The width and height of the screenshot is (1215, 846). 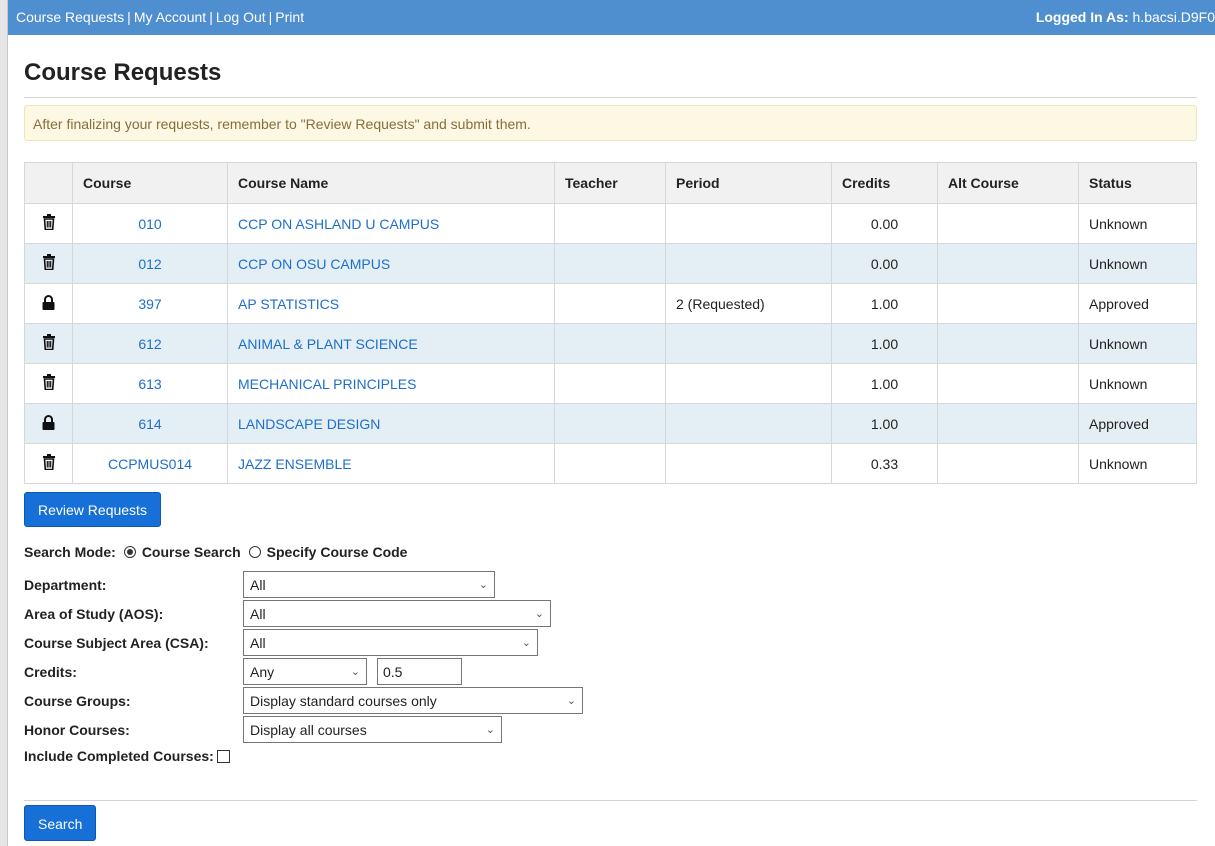 I want to click on aos-label: Area of Study (AOS):, so click(x=94, y=613).